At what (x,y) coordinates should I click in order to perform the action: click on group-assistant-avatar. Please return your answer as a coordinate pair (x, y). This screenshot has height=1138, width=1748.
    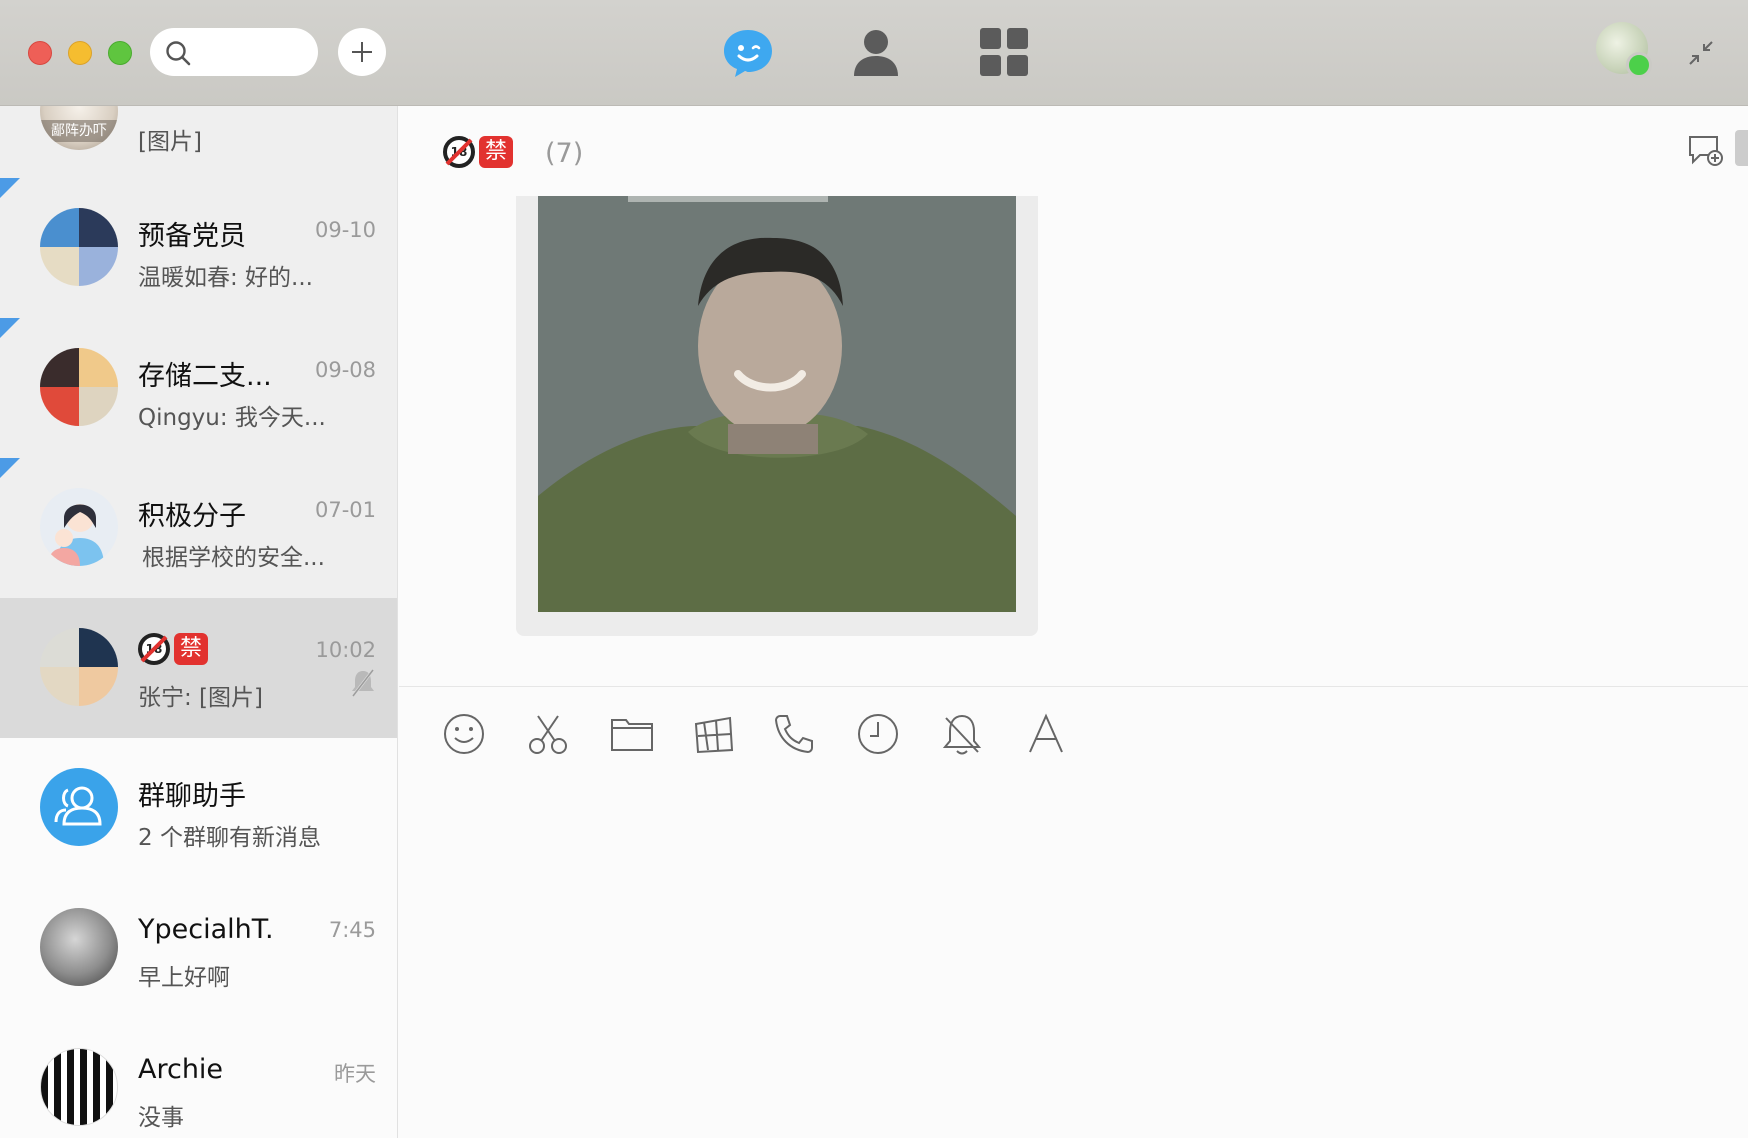
    Looking at the image, I should click on (79, 807).